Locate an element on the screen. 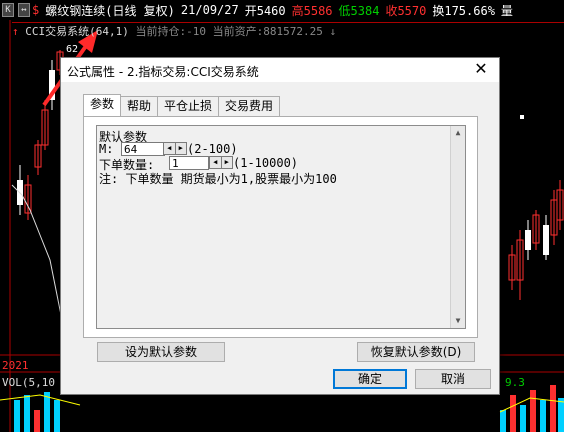 The image size is (564, 432). volume-indicator-label: VOL(5,10 is located at coordinates (28, 382).